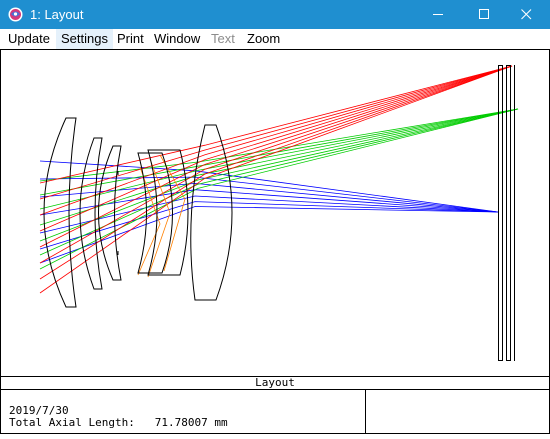 Image resolution: width=550 pixels, height=439 pixels. I want to click on zemax-app-icon, so click(15, 14).